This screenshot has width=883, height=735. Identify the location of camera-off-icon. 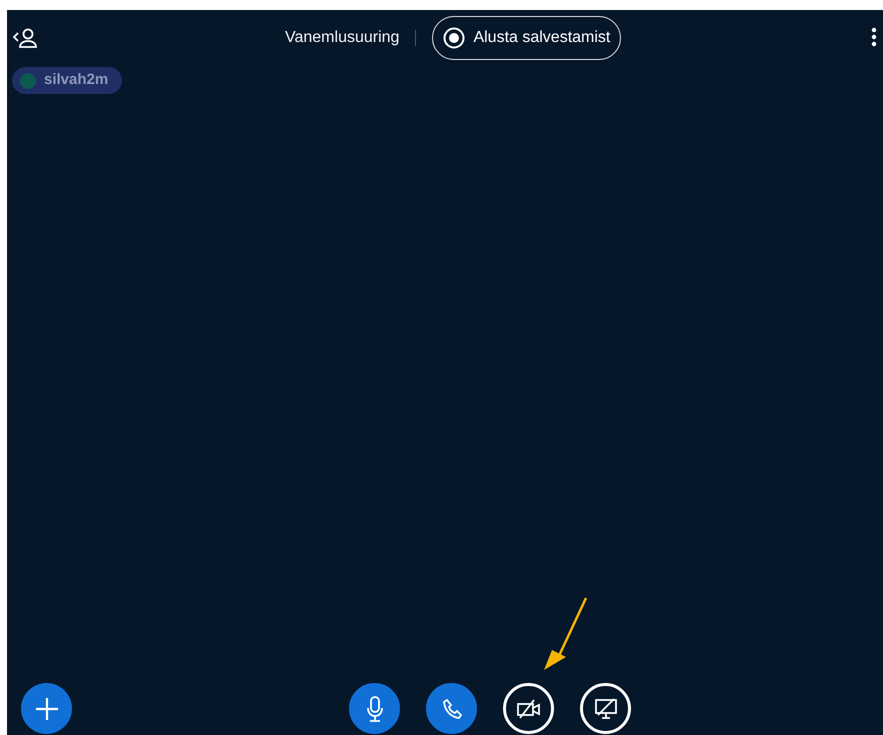
(528, 708).